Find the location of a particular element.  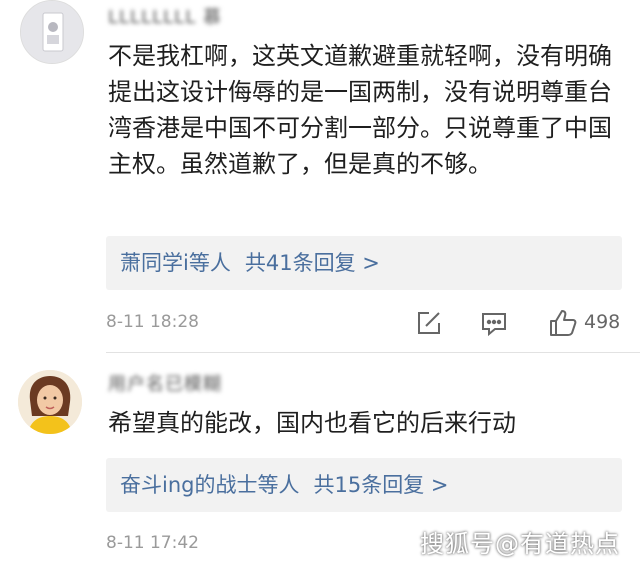

like-icon is located at coordinates (563, 325).